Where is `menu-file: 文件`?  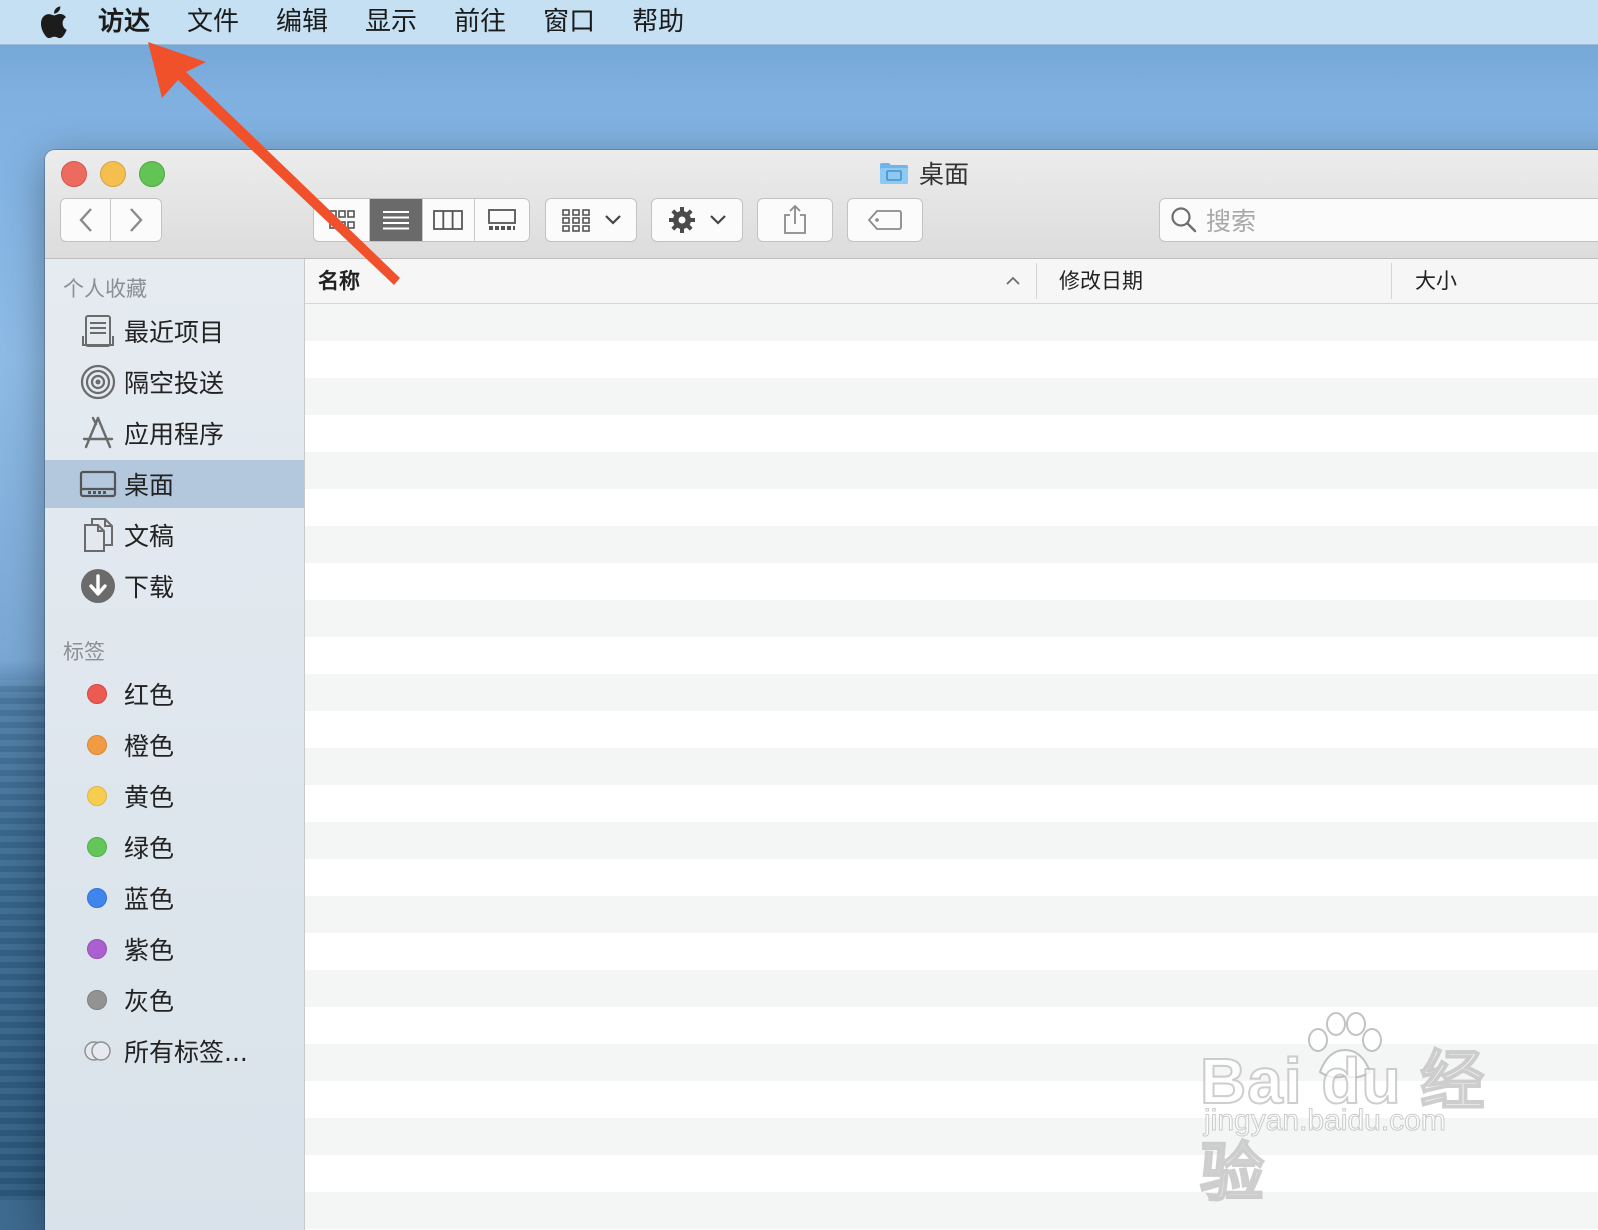 menu-file: 文件 is located at coordinates (213, 22).